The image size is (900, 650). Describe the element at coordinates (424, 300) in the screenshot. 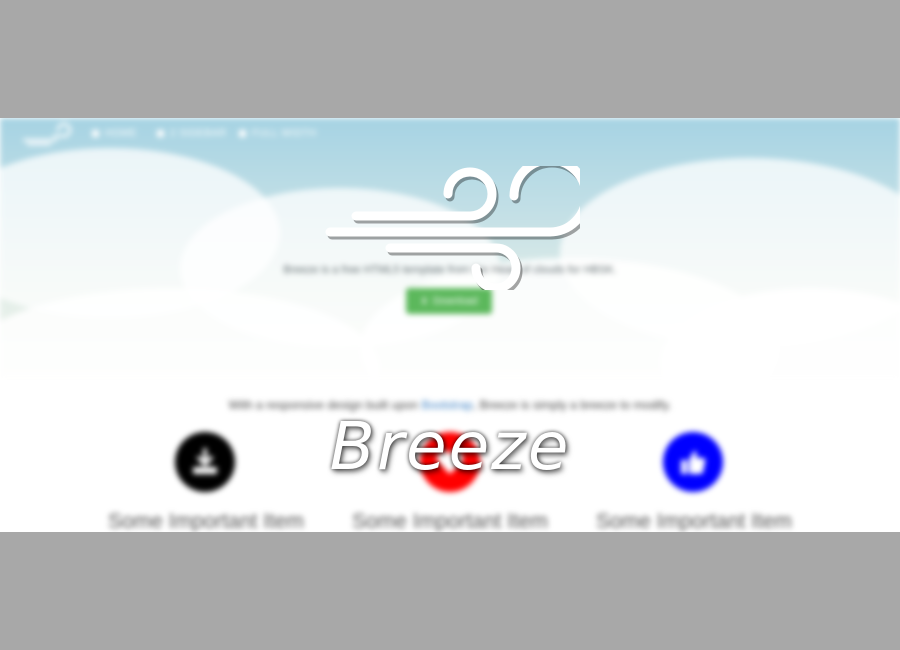

I see `download-icon: ⬇` at that location.